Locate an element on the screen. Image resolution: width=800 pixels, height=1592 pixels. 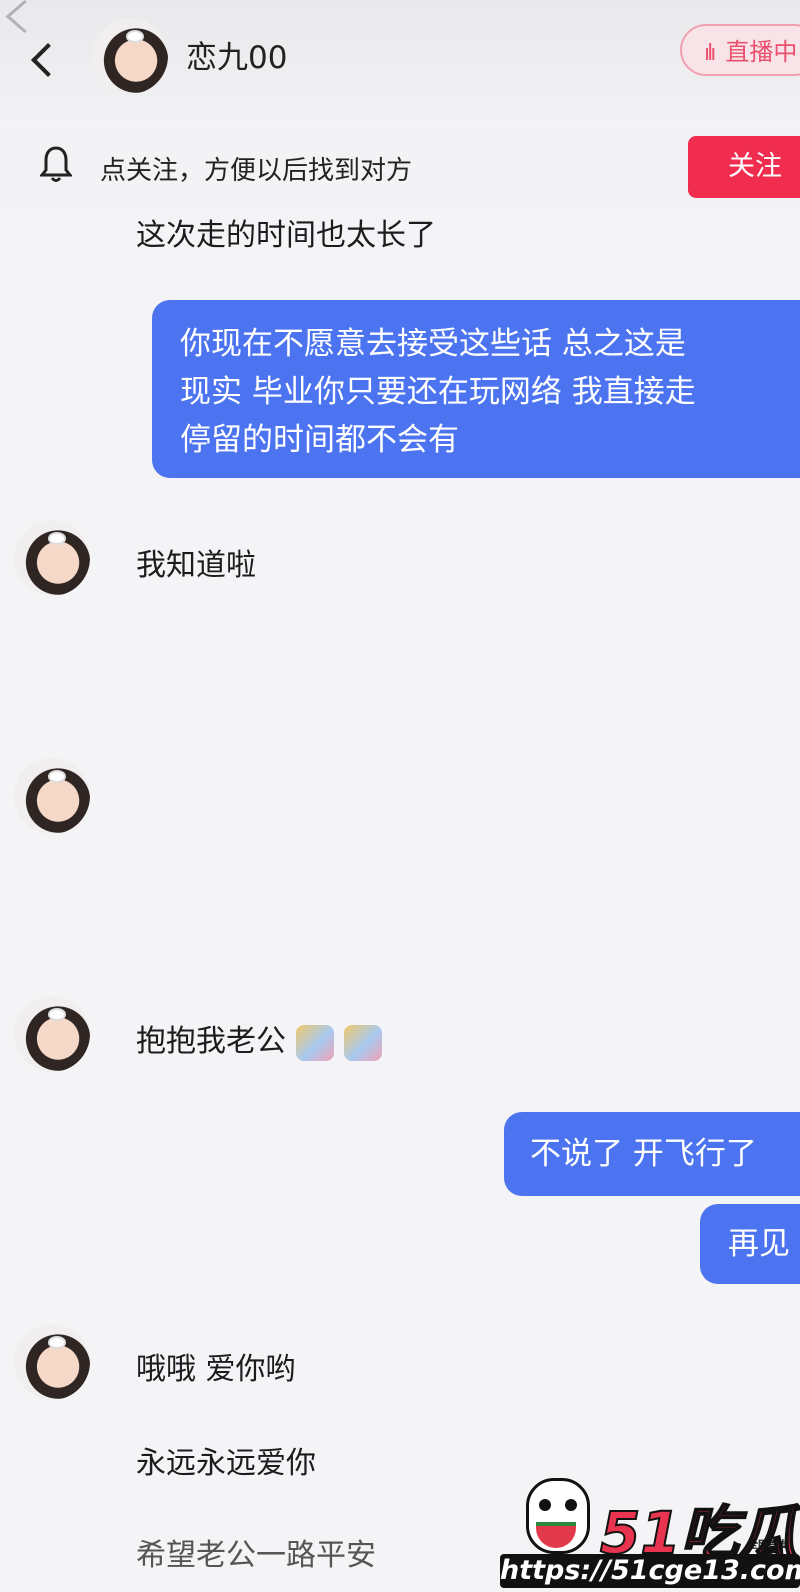
message-text: 永远永远爱你 is located at coordinates (226, 1463).